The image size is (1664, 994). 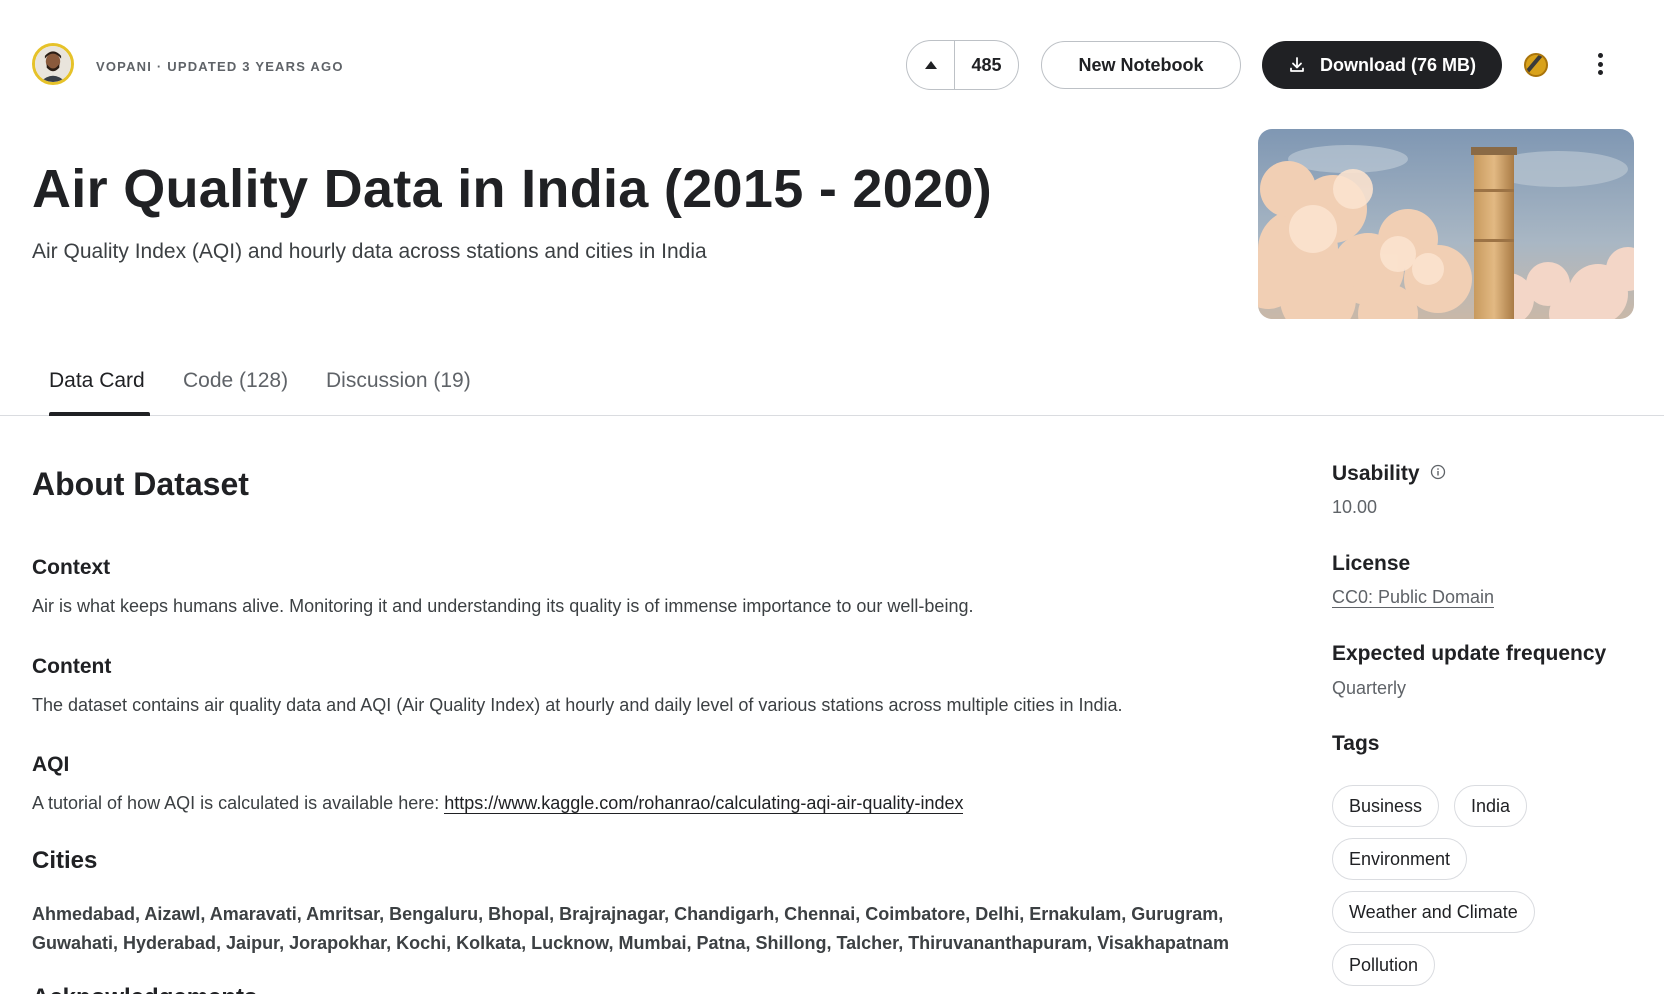 I want to click on vote-count: 485, so click(x=986, y=64).